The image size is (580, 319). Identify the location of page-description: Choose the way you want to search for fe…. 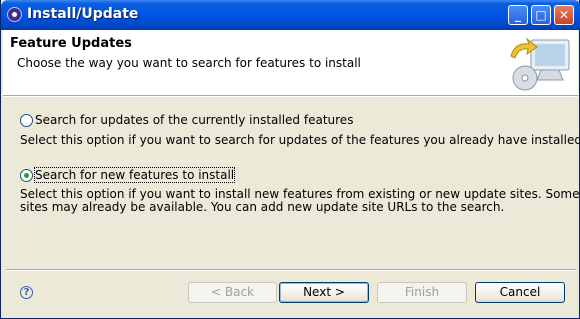
(189, 63).